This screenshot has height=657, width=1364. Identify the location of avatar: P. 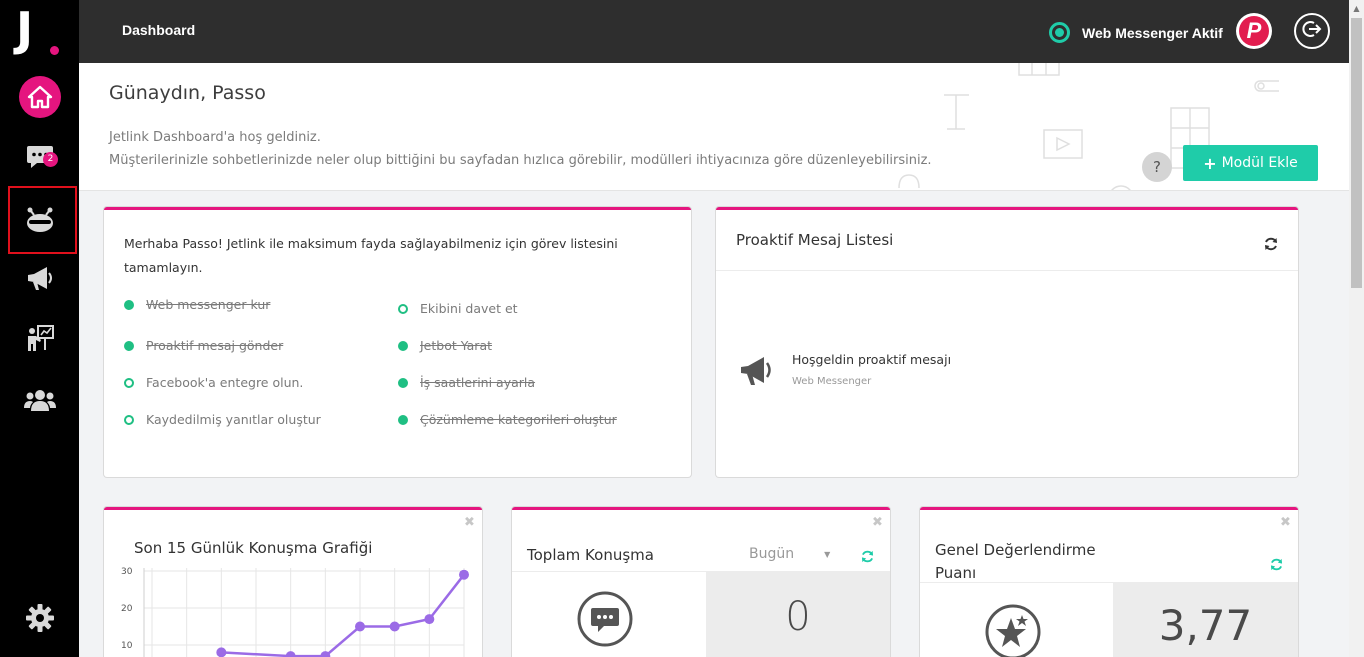
(1254, 31).